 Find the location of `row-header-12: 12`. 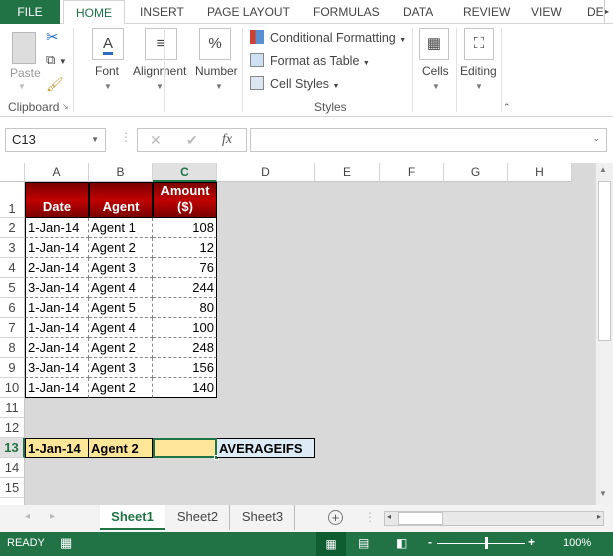

row-header-12: 12 is located at coordinates (12, 428).